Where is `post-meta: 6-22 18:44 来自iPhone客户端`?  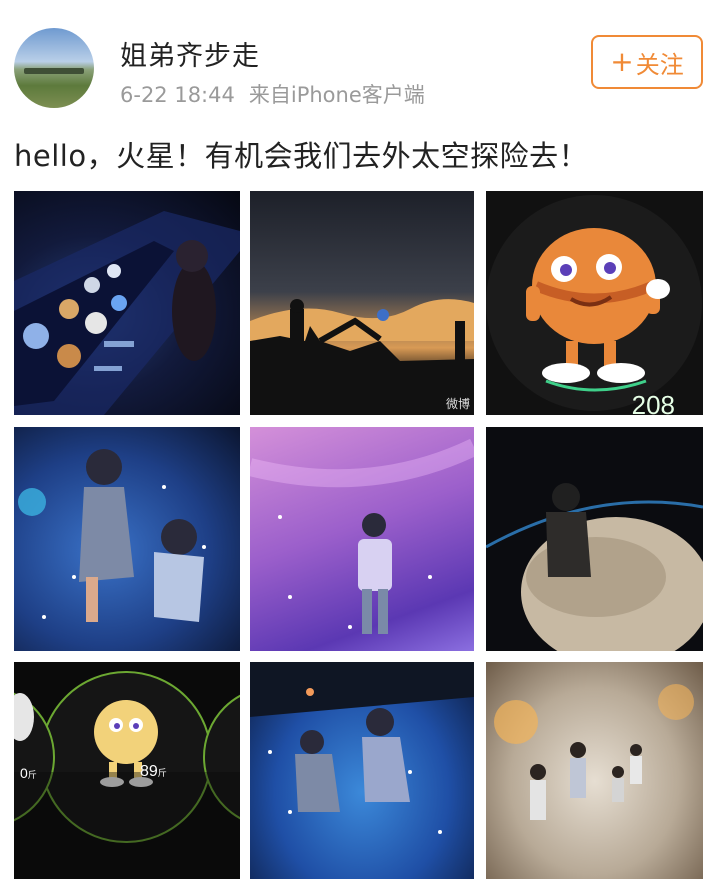 post-meta: 6-22 18:44 来自iPhone客户端 is located at coordinates (272, 94).